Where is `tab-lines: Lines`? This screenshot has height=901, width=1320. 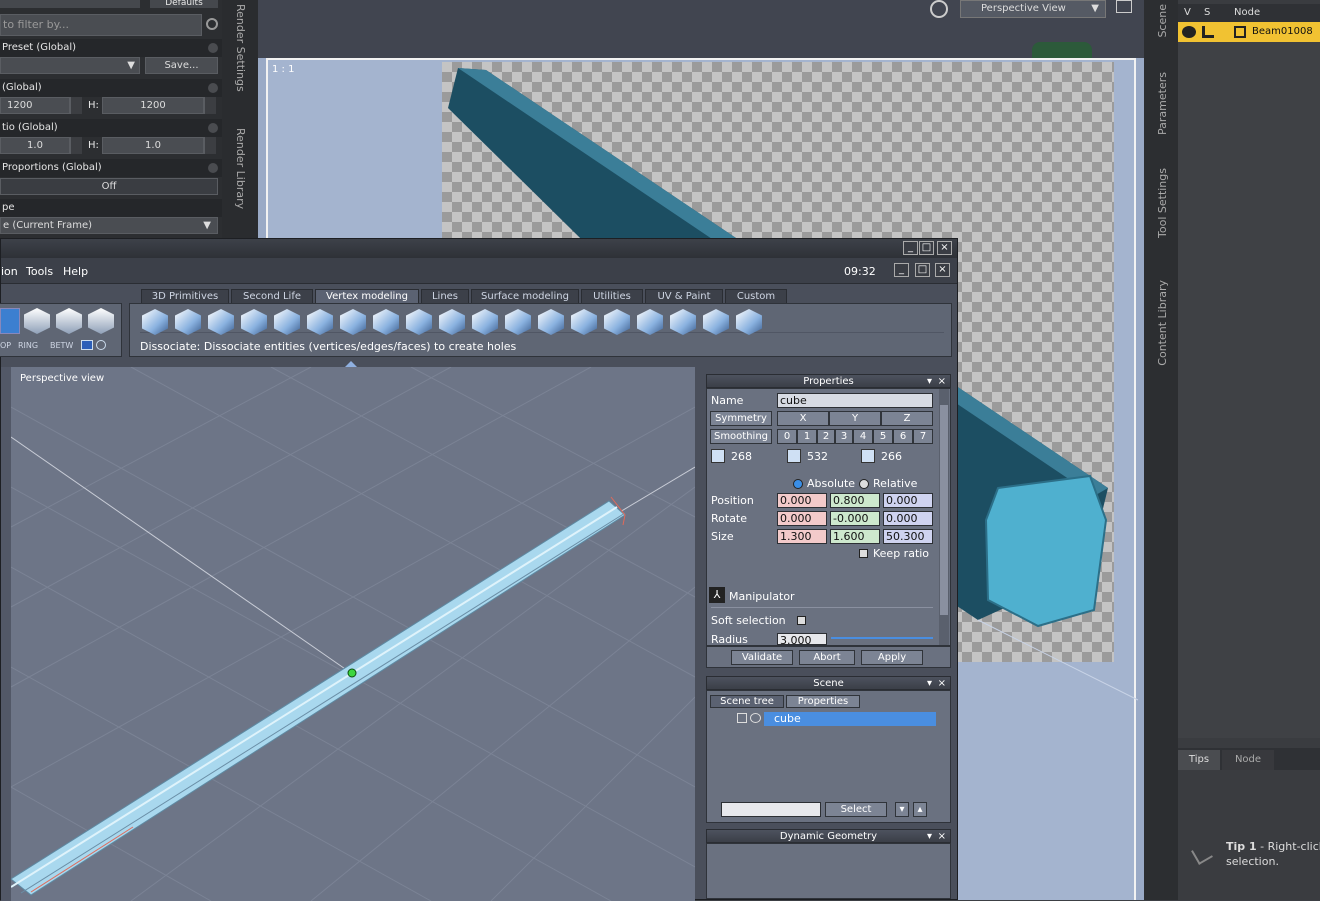
tab-lines: Lines is located at coordinates (445, 296).